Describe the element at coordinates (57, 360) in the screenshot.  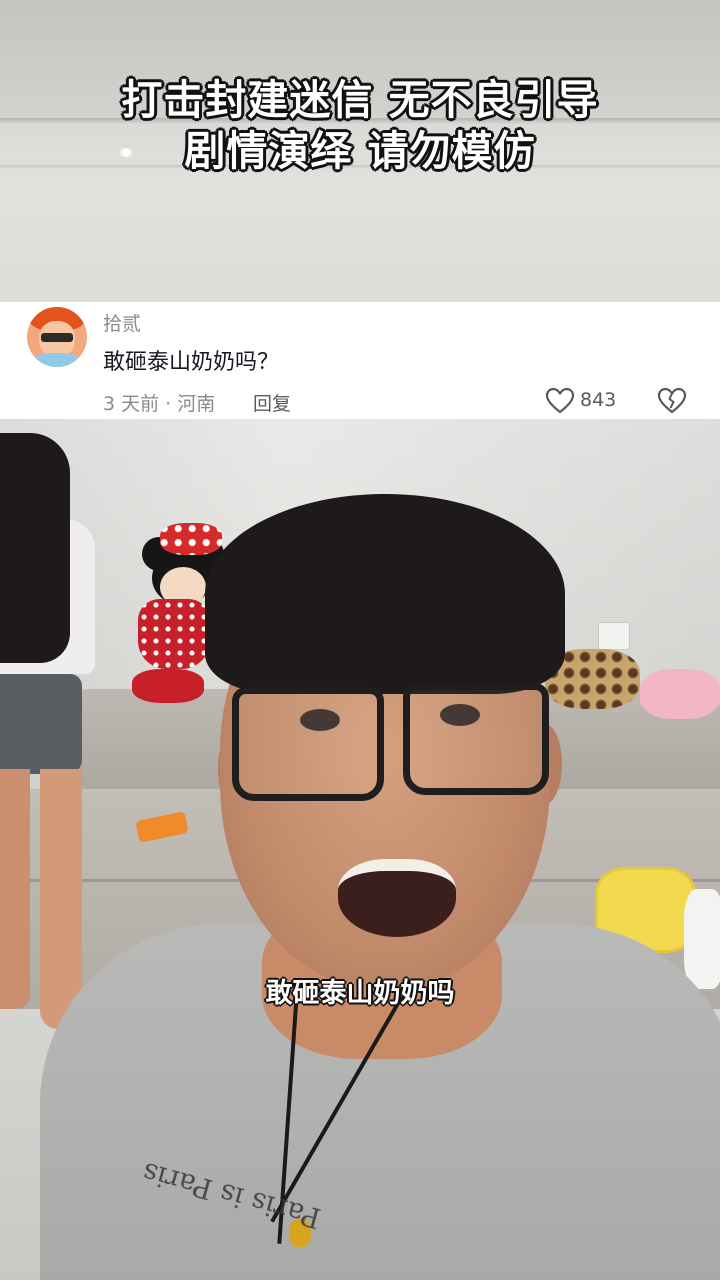
I see `avatar-body` at that location.